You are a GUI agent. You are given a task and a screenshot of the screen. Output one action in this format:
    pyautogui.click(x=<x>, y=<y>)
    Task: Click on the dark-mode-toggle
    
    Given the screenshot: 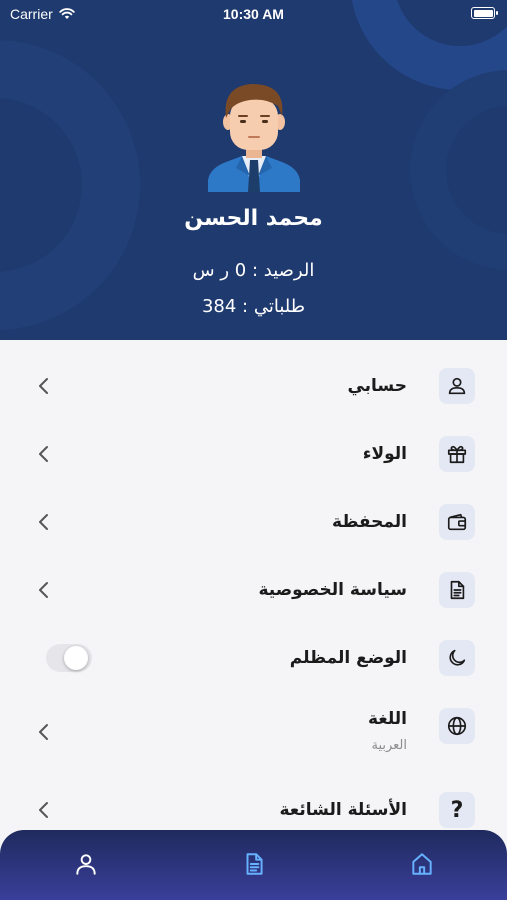 What is the action you would take?
    pyautogui.click(x=69, y=658)
    